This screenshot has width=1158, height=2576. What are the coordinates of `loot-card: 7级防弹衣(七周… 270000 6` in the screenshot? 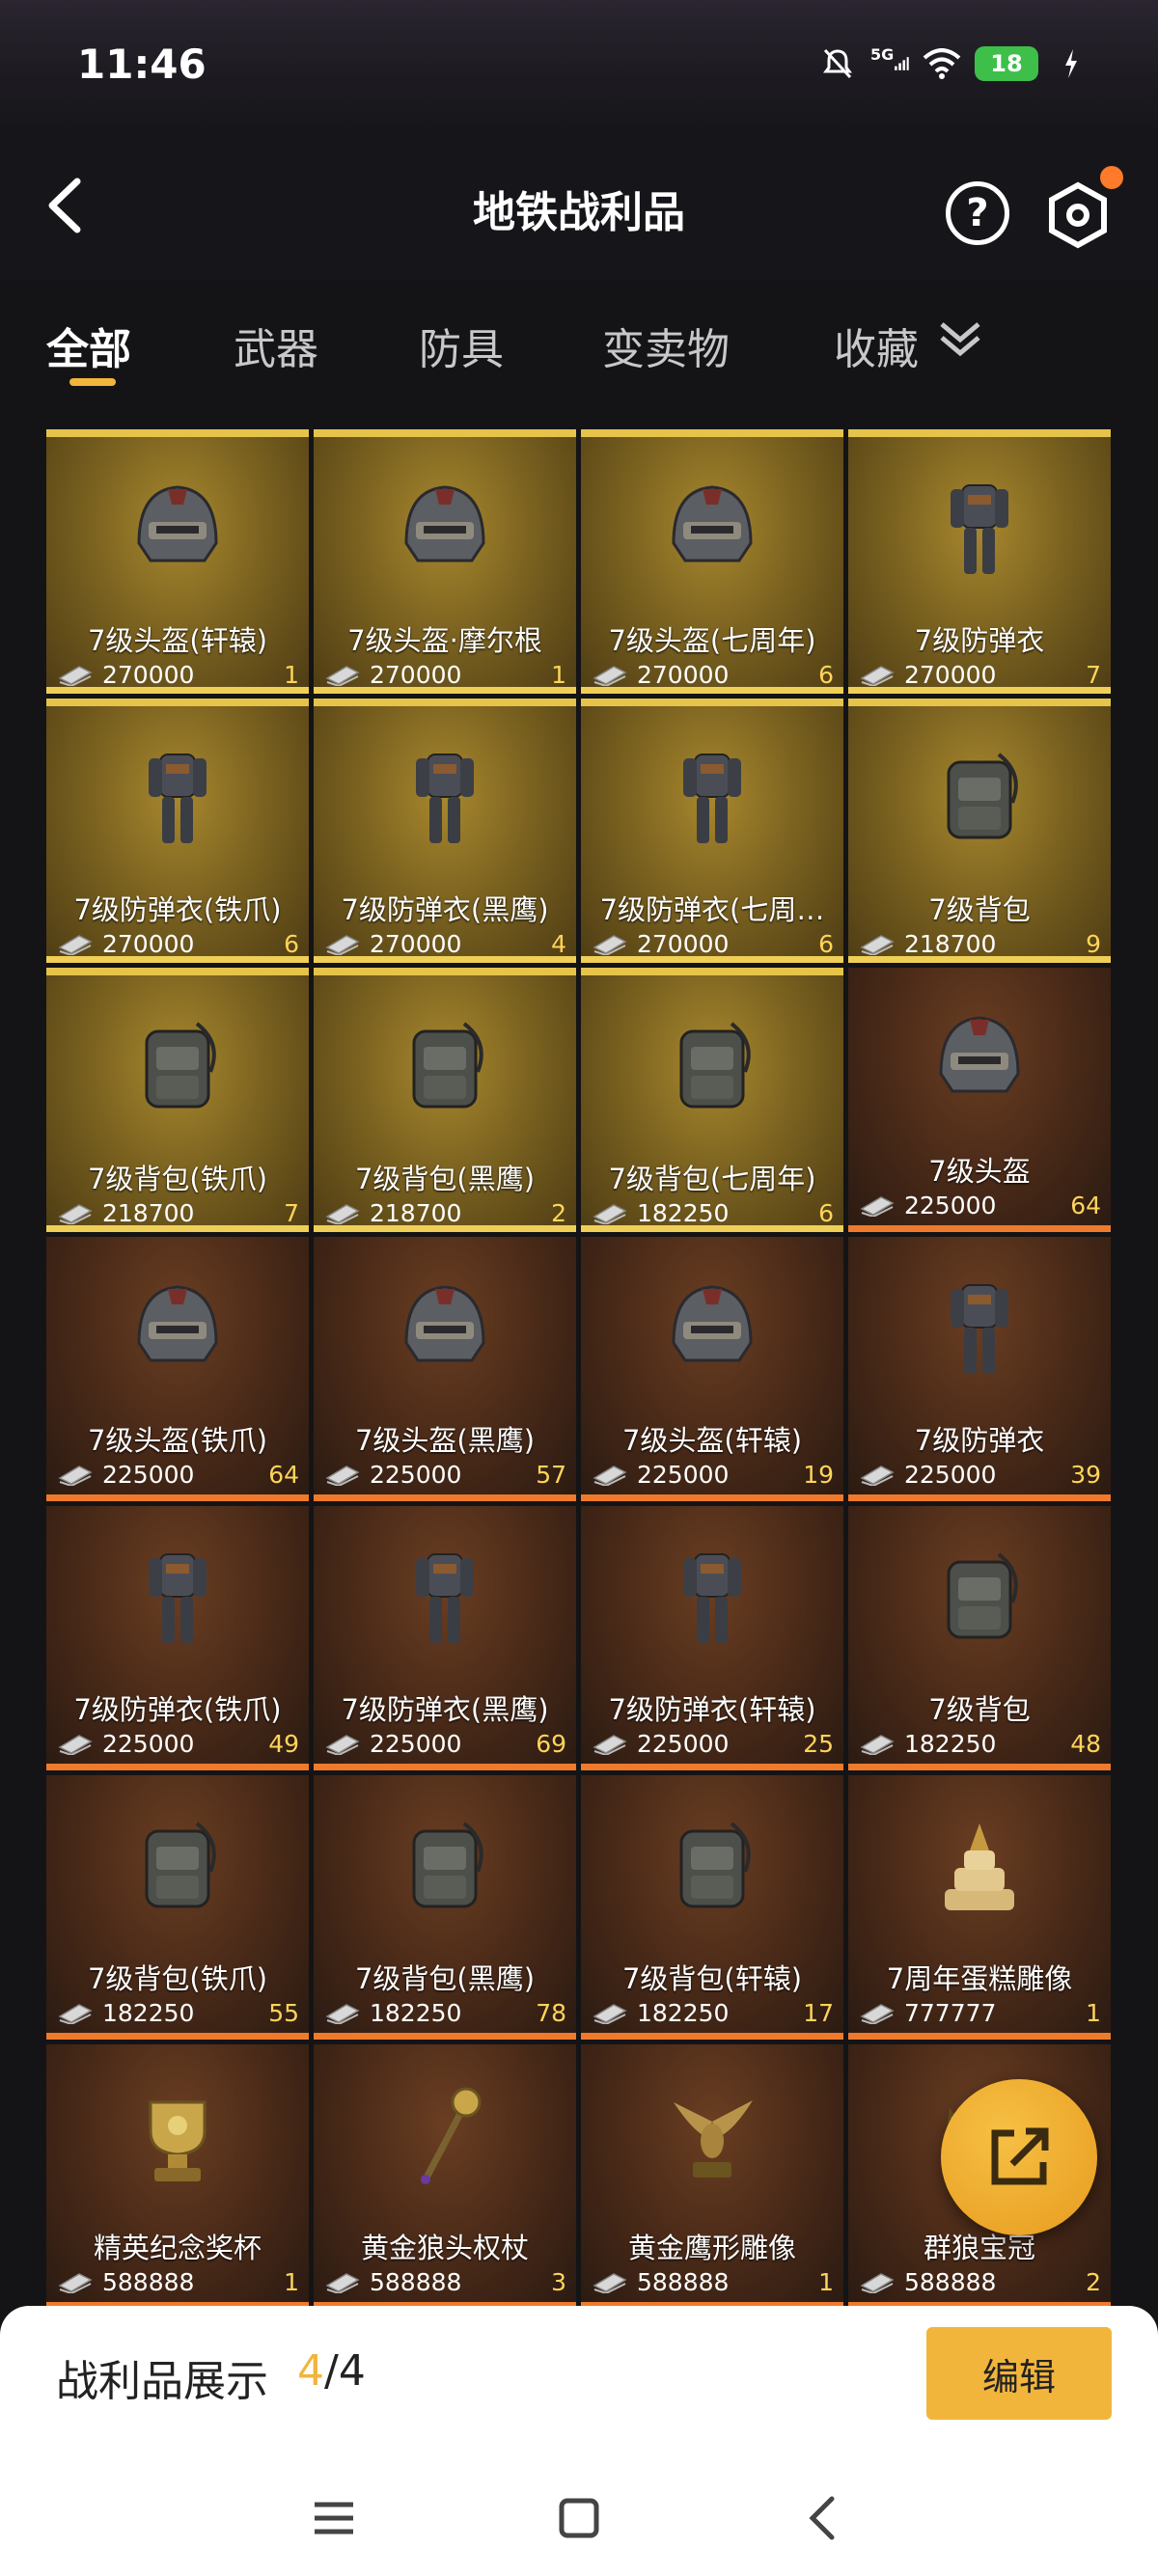 It's located at (712, 831).